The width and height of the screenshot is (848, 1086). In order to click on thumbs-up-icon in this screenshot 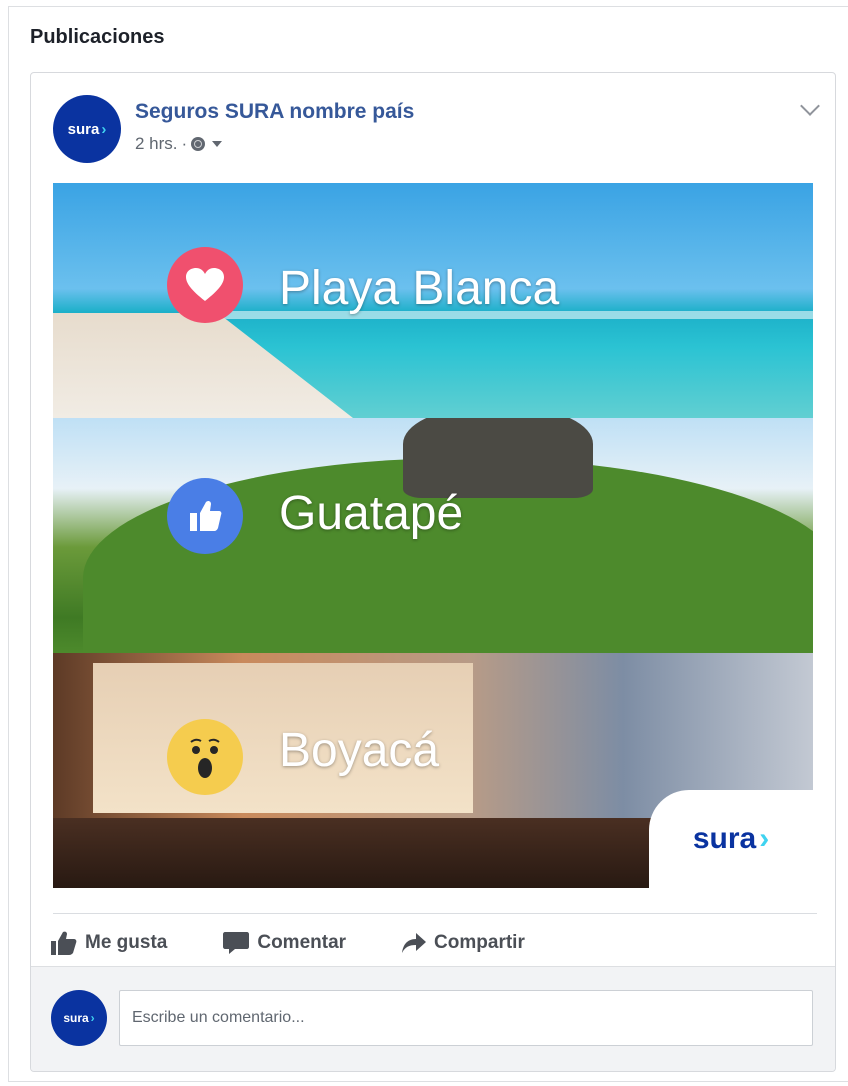, I will do `click(64, 943)`.